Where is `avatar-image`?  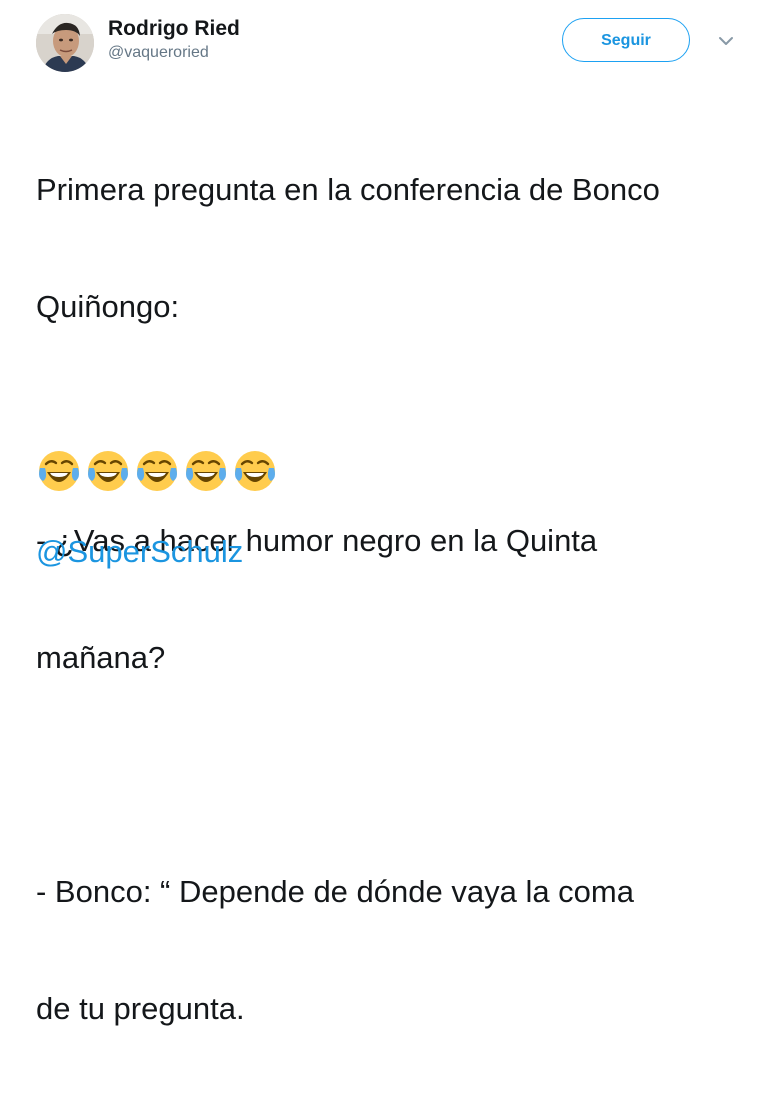
avatar-image is located at coordinates (65, 43).